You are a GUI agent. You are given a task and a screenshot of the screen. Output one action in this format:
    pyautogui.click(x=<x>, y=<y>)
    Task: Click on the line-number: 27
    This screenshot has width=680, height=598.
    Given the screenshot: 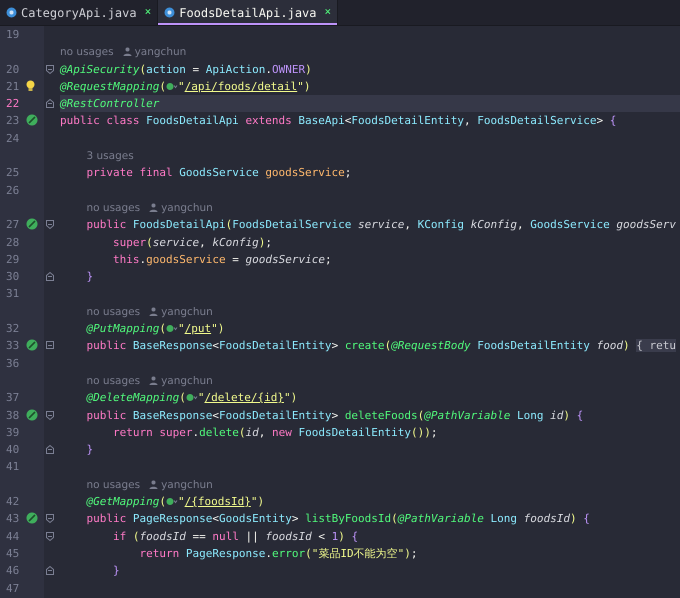 What is the action you would take?
    pyautogui.click(x=12, y=225)
    